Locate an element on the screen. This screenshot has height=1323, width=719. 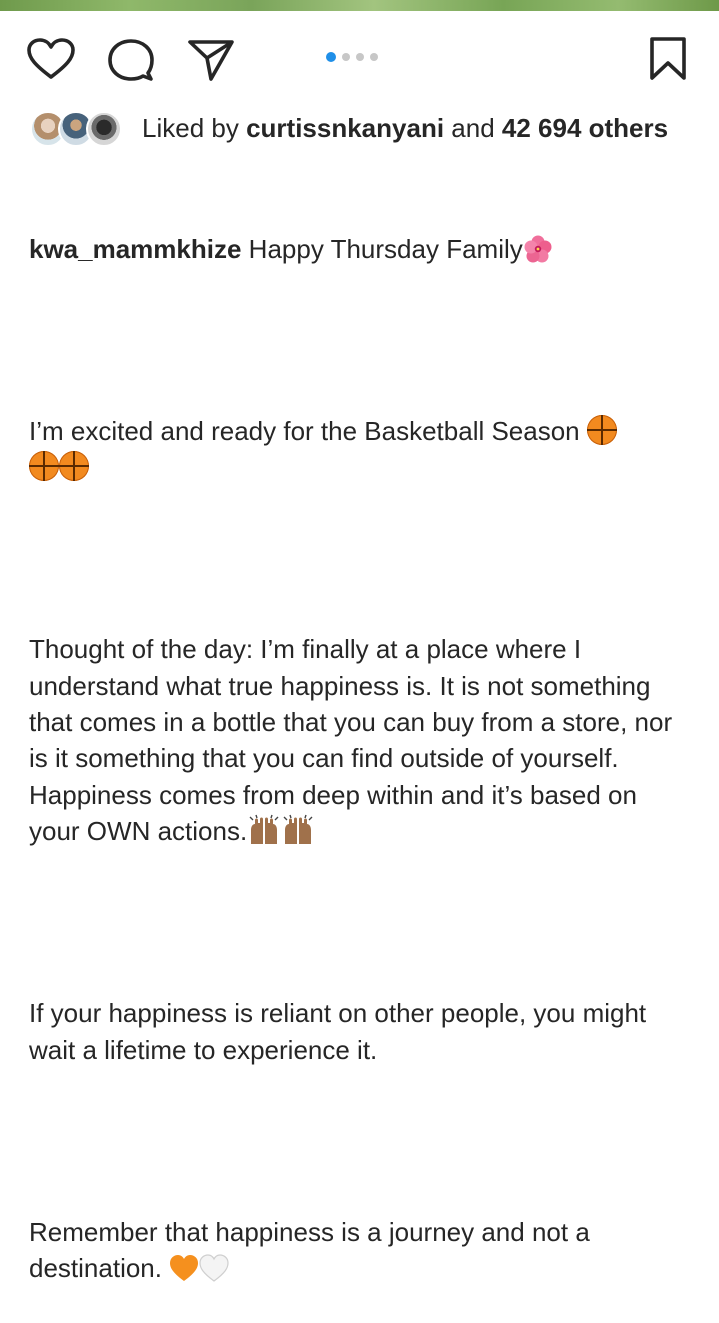
hibiscus-icon is located at coordinates (538, 249).